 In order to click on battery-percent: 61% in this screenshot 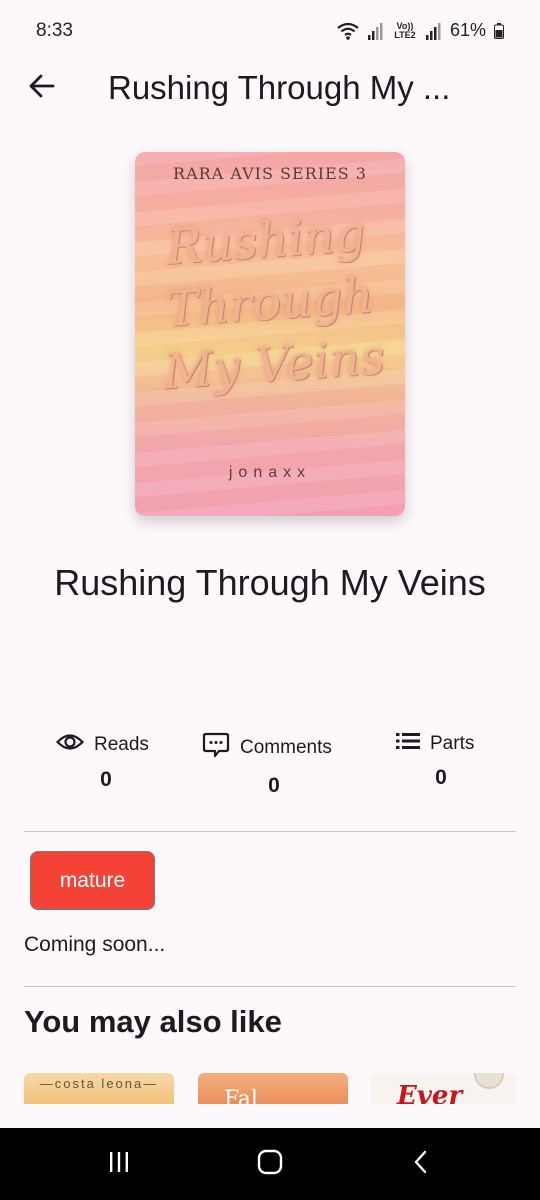, I will do `click(467, 30)`.